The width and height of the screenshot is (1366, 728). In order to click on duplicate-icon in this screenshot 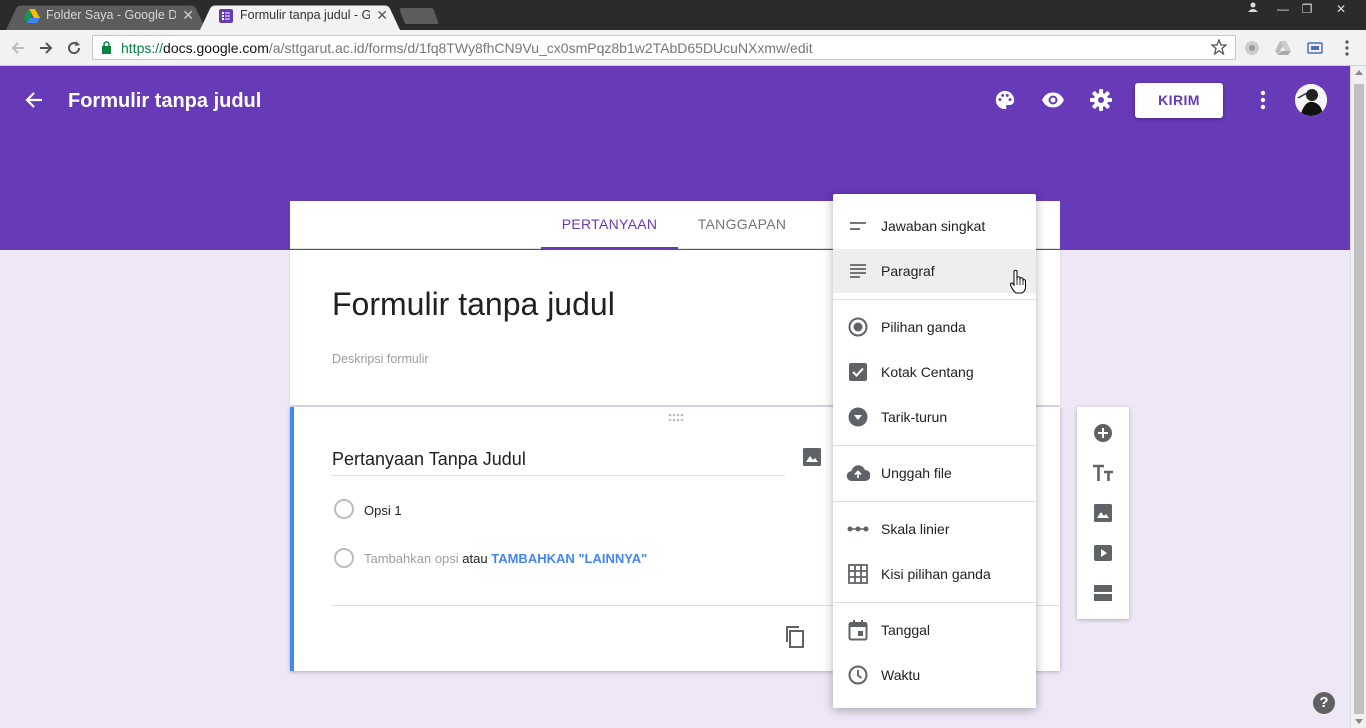, I will do `click(795, 637)`.